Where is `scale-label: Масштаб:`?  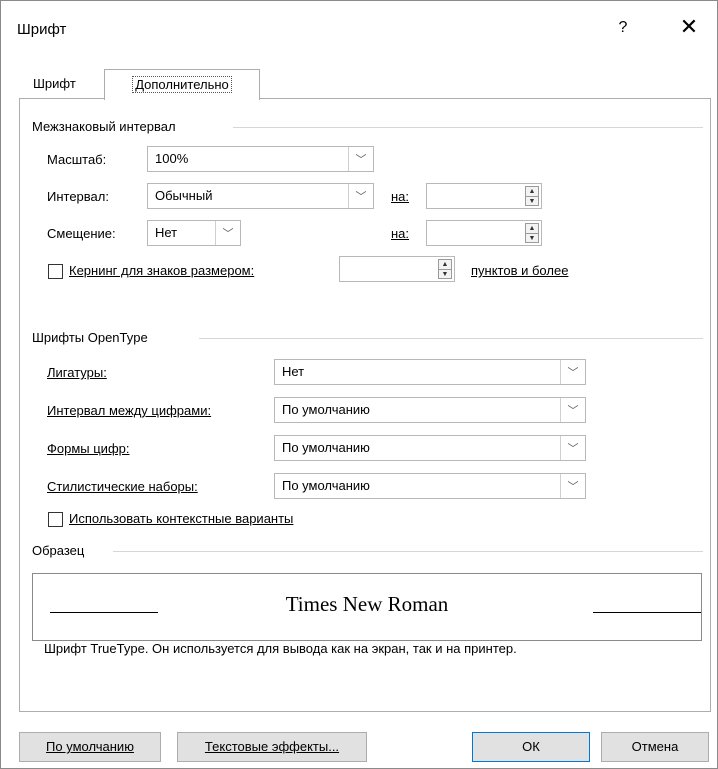
scale-label: Масштаб: is located at coordinates (77, 159).